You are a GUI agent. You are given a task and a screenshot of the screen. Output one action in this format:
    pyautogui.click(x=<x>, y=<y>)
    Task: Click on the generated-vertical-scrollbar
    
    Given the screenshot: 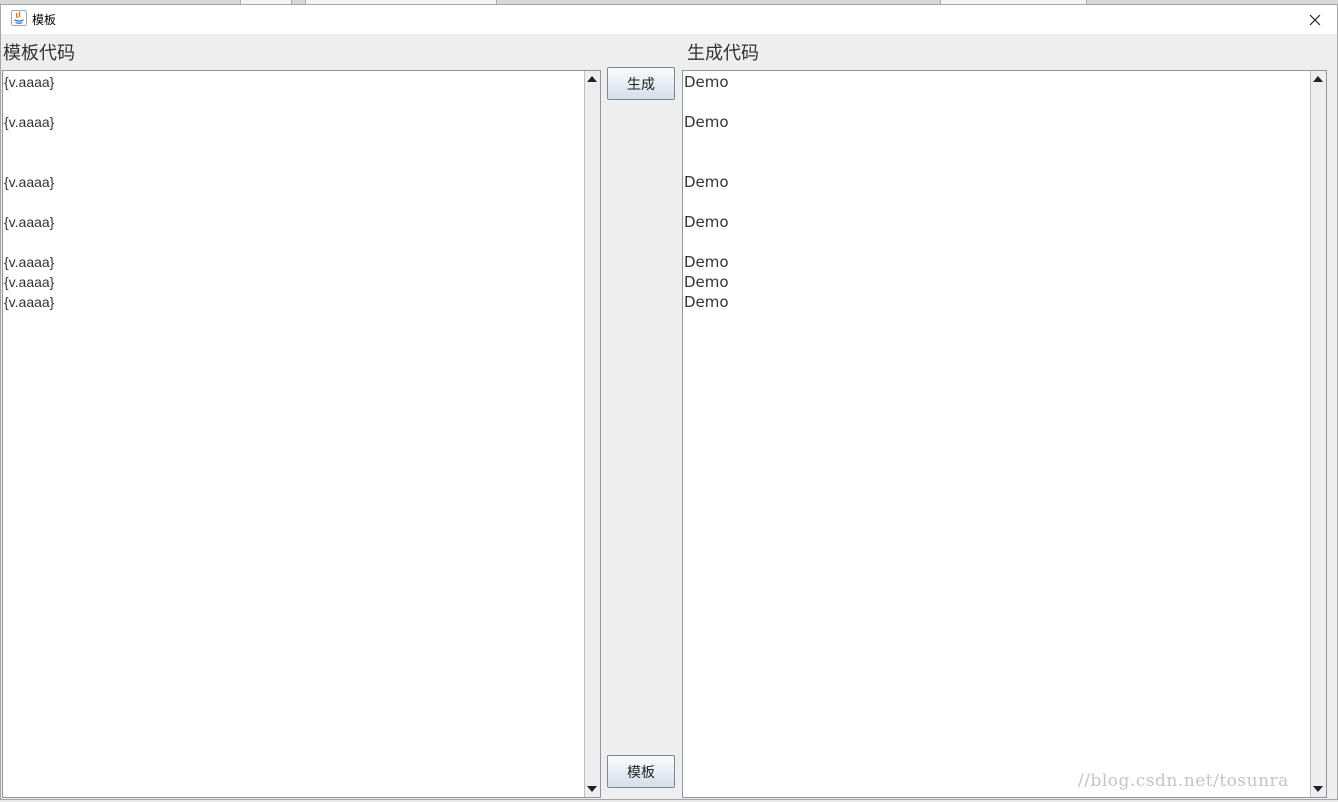 What is the action you would take?
    pyautogui.click(x=1318, y=434)
    